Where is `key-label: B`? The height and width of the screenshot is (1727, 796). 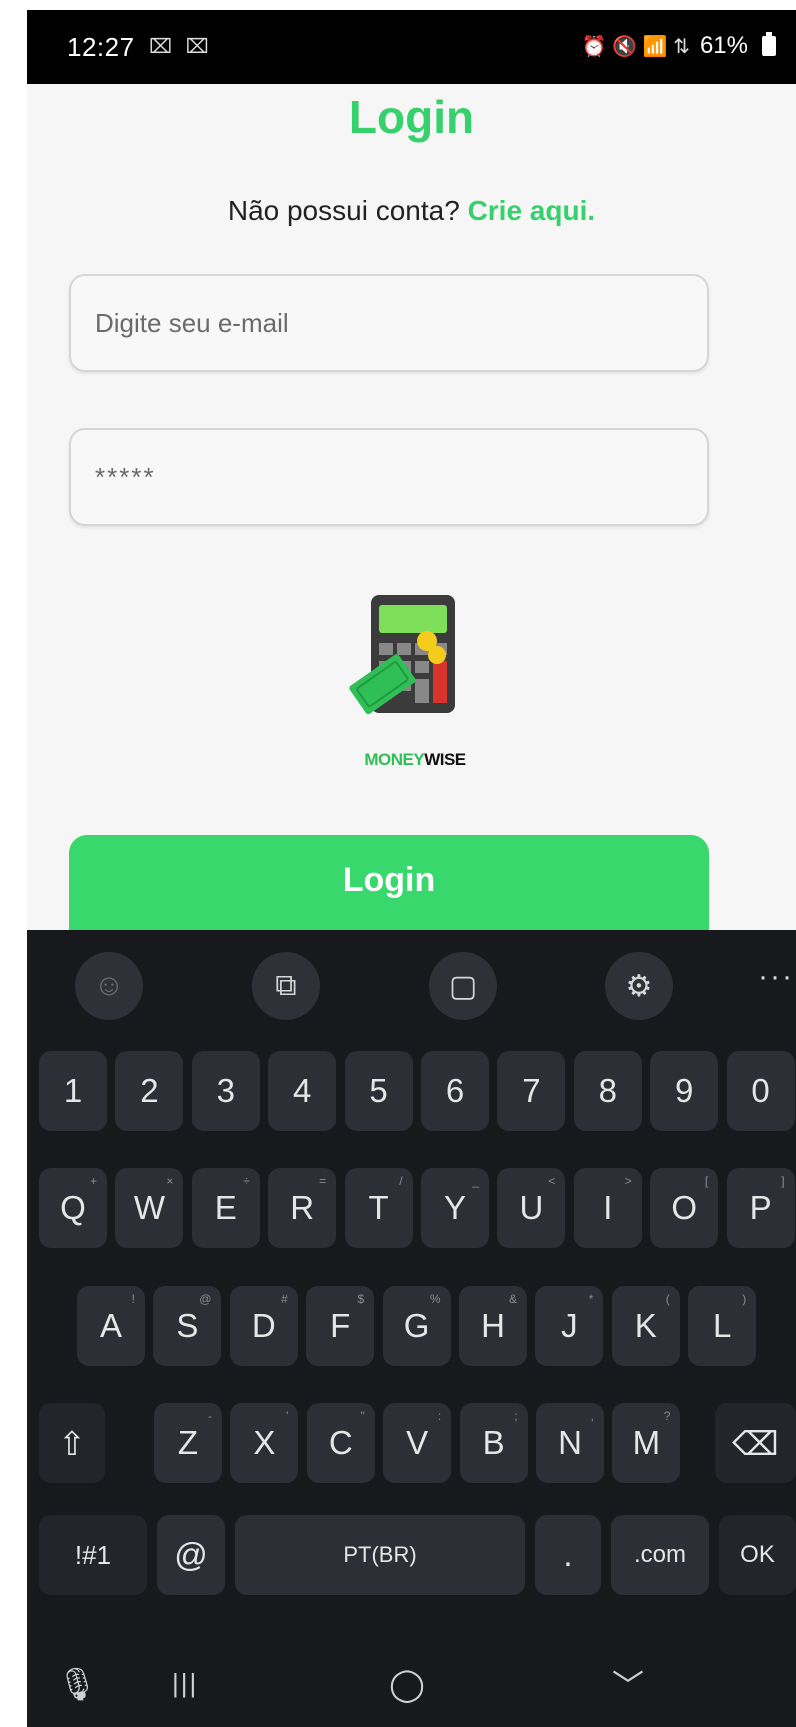
key-label: B is located at coordinates (493, 1442).